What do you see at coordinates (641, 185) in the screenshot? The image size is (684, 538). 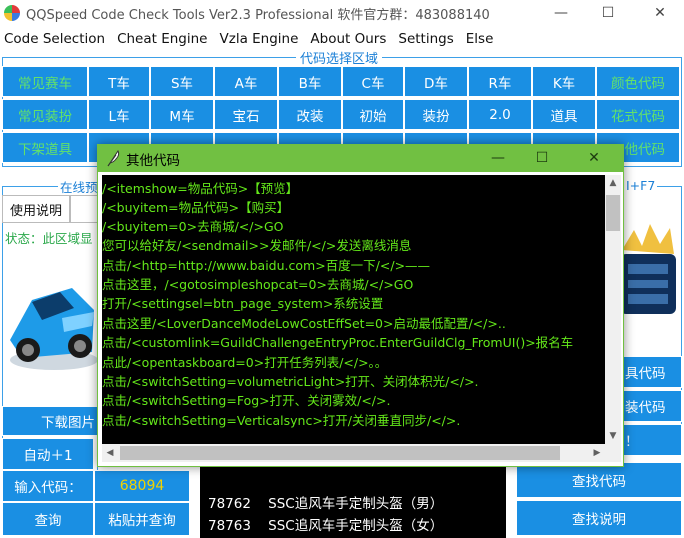 I see `hotkey-hint: I+F7` at bounding box center [641, 185].